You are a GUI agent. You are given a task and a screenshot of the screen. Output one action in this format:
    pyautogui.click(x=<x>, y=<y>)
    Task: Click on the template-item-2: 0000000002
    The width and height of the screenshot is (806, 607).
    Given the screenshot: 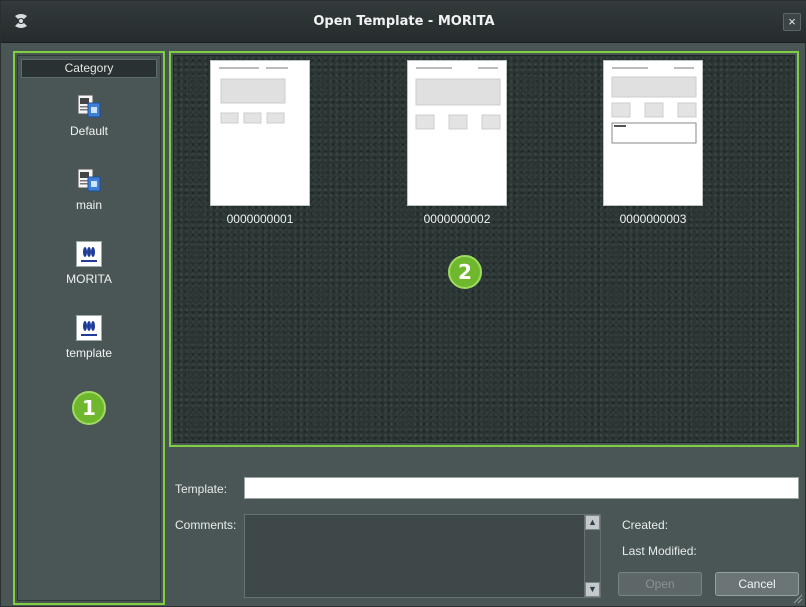 What is the action you would take?
    pyautogui.click(x=457, y=143)
    